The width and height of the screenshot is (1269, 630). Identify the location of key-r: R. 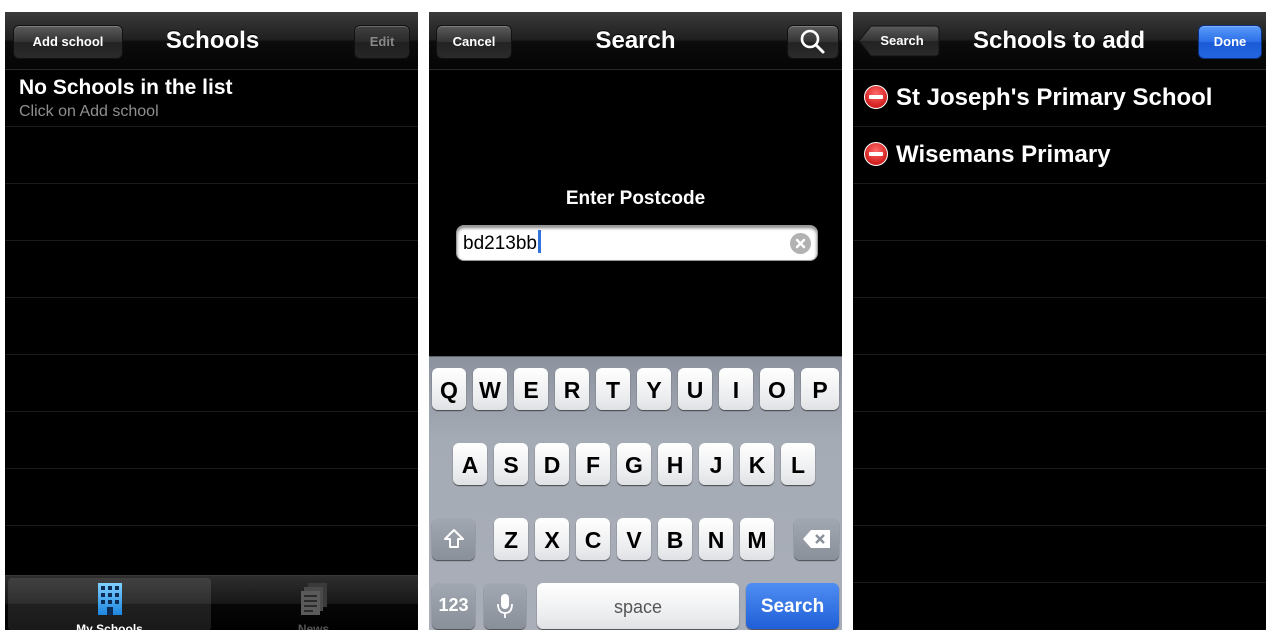
(572, 389).